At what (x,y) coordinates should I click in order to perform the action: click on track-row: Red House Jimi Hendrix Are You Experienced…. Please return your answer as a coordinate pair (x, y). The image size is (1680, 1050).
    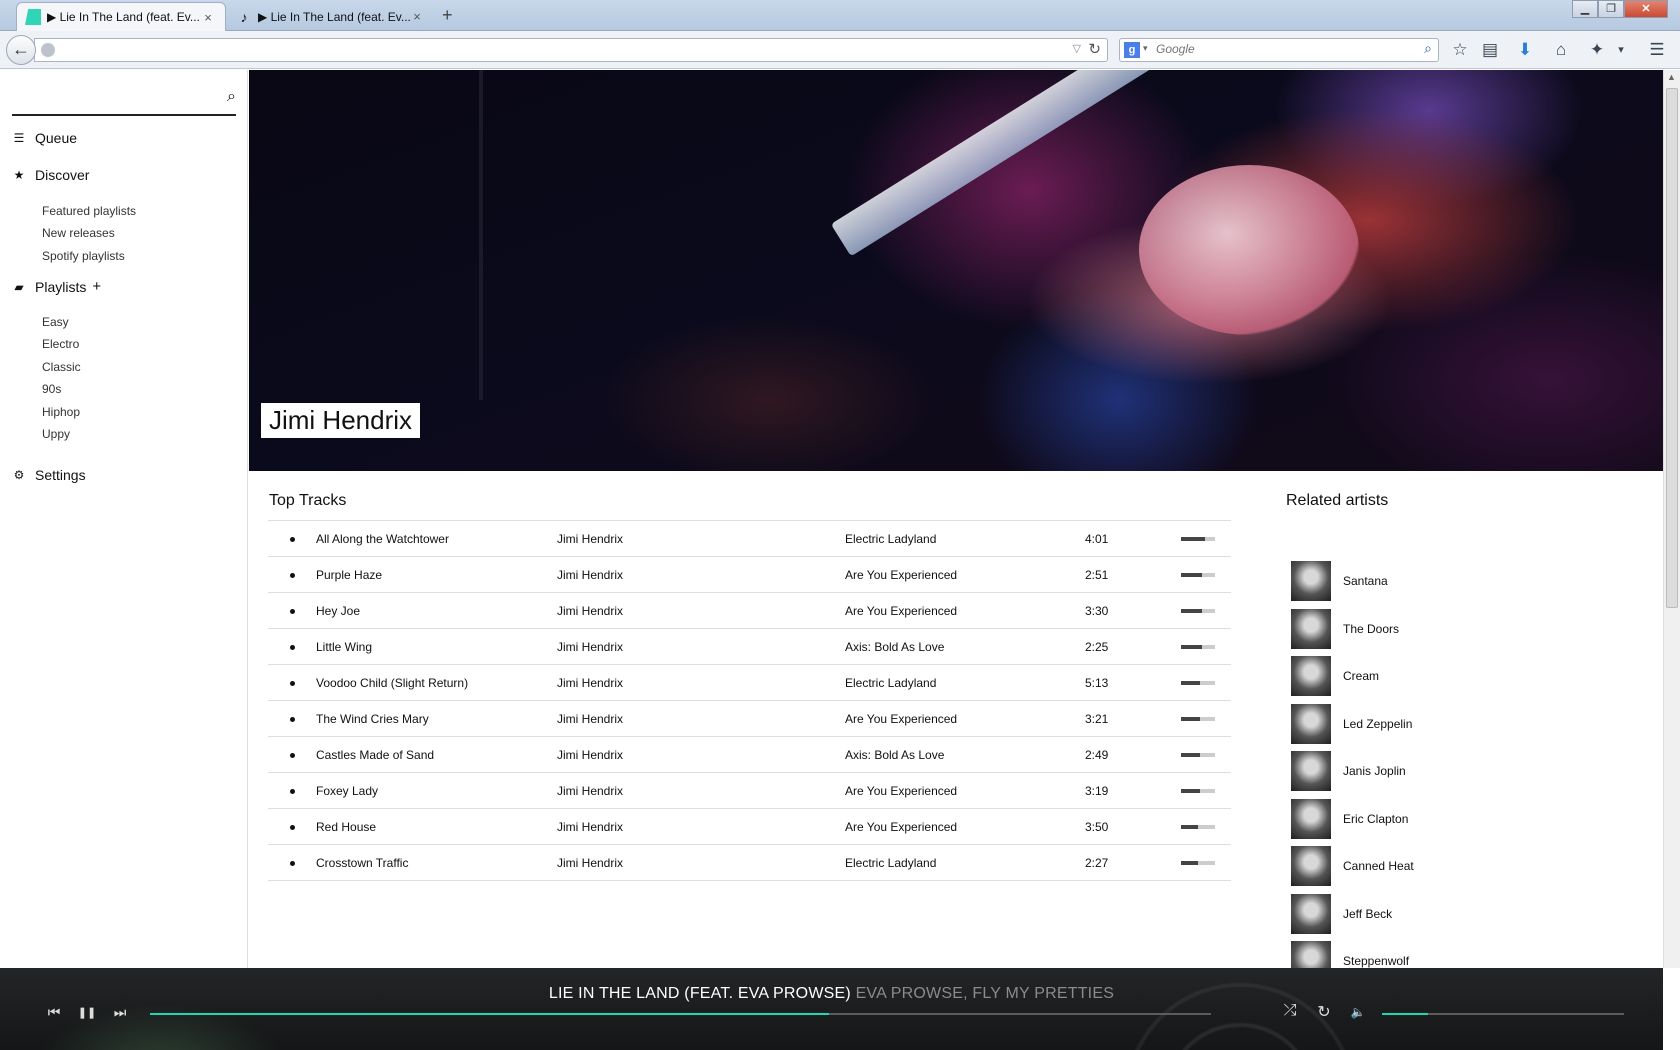
    Looking at the image, I should click on (749, 827).